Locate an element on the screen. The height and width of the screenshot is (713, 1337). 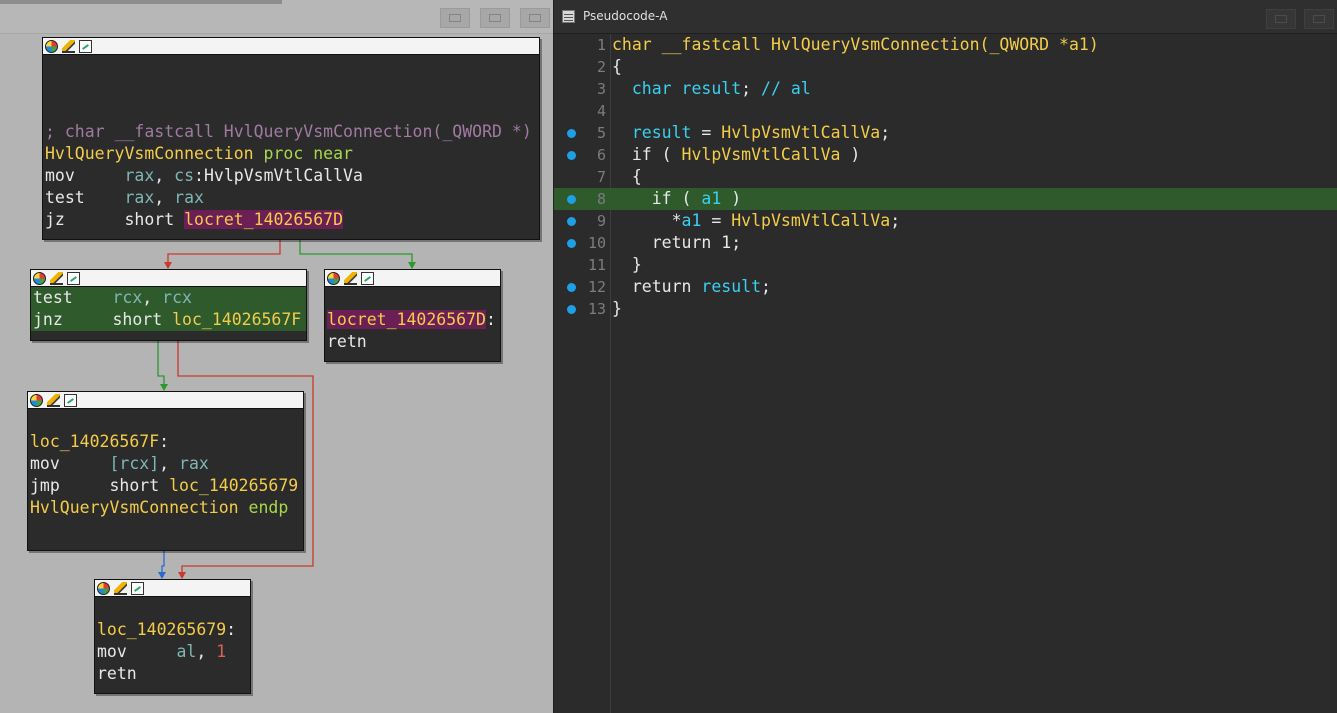
code-token: 1 is located at coordinates (221, 651).